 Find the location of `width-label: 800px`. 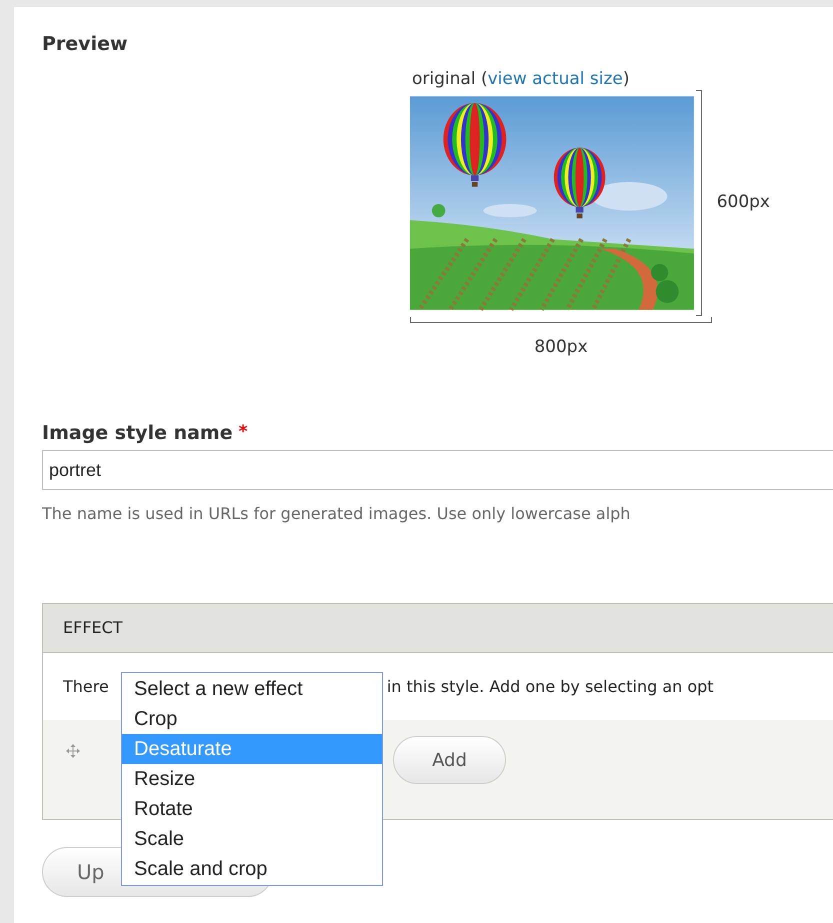

width-label: 800px is located at coordinates (561, 347).